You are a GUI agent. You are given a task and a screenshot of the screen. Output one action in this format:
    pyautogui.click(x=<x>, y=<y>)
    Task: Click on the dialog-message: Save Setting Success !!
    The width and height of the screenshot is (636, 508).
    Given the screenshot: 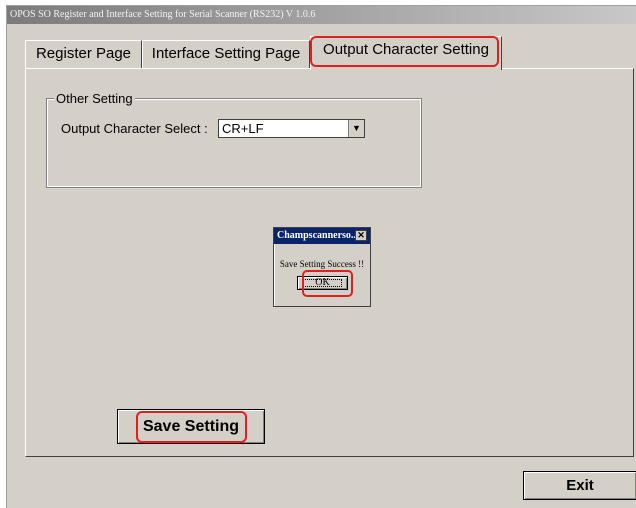 What is the action you would take?
    pyautogui.click(x=322, y=264)
    